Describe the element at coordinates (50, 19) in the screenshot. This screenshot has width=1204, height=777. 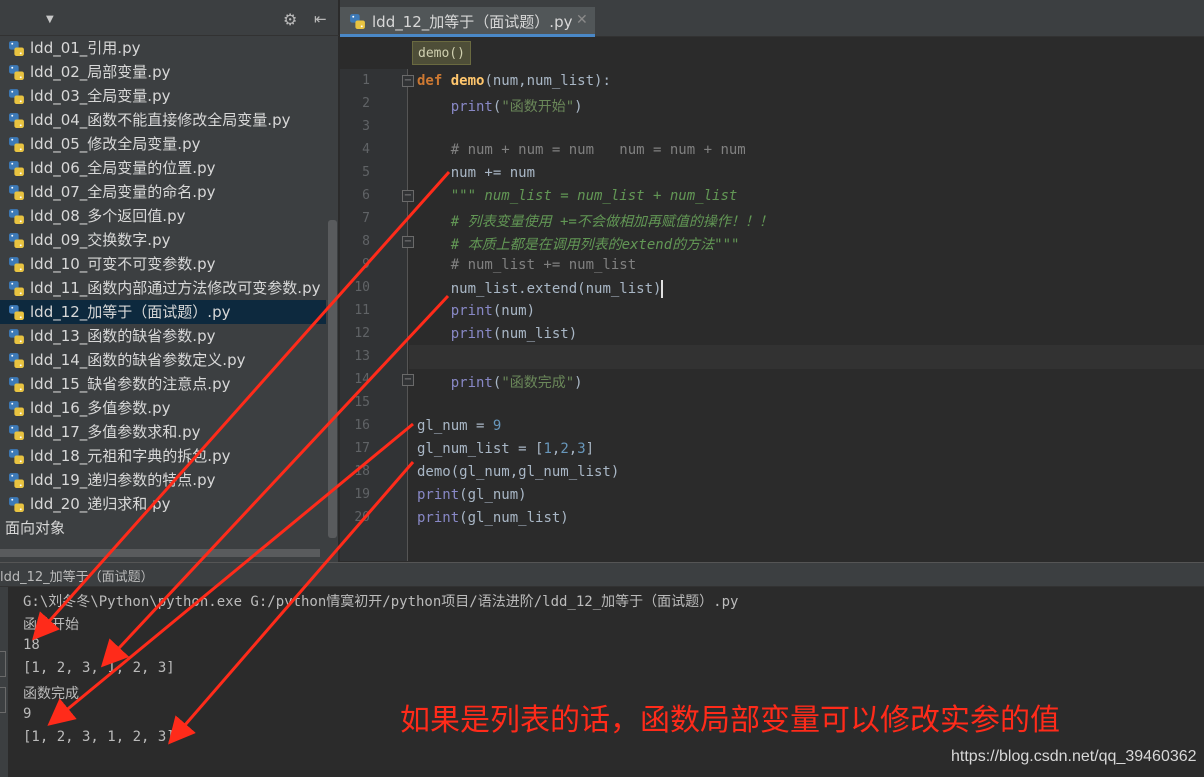
I see `chevron-down-icon: ▼` at that location.